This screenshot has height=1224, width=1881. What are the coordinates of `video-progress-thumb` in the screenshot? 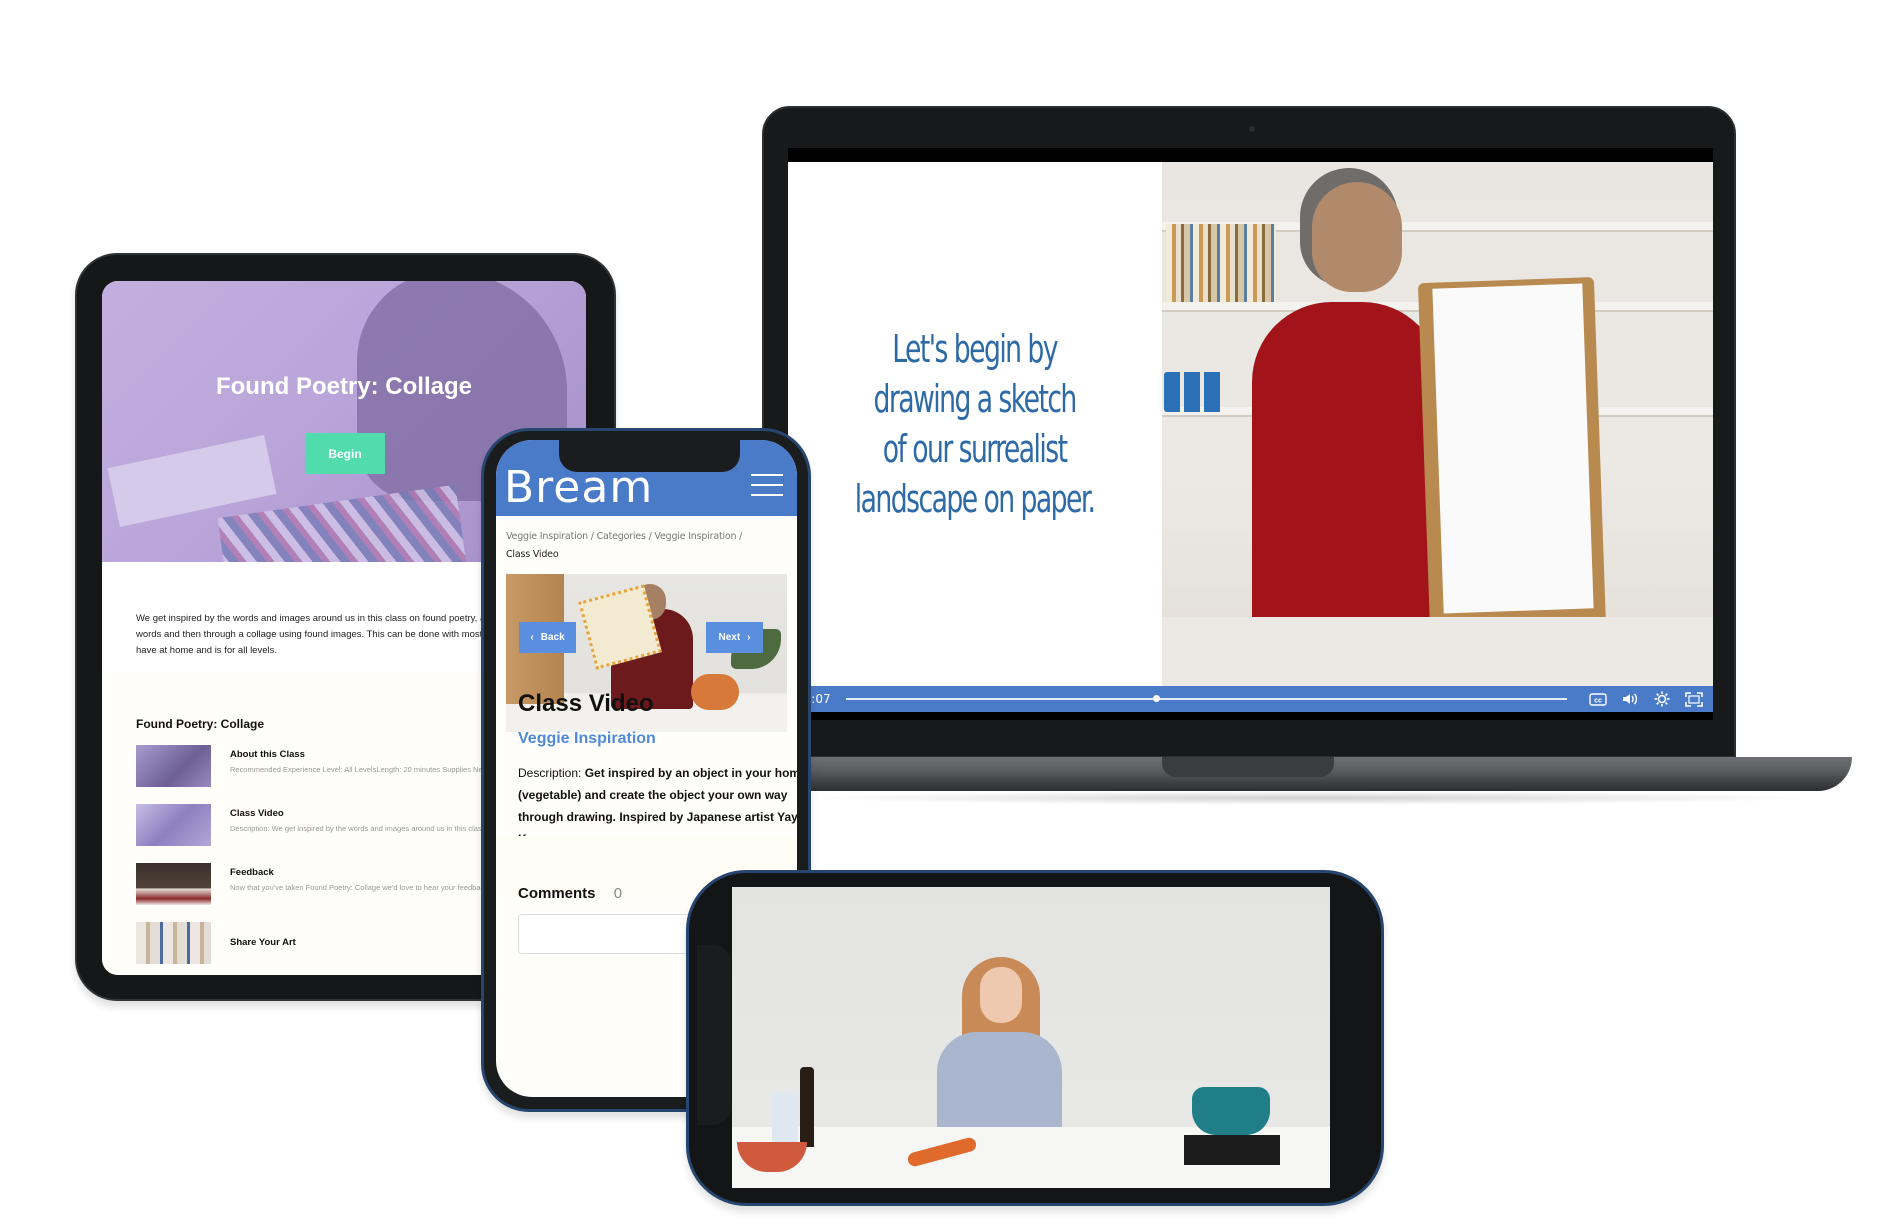 It's located at (1157, 698).